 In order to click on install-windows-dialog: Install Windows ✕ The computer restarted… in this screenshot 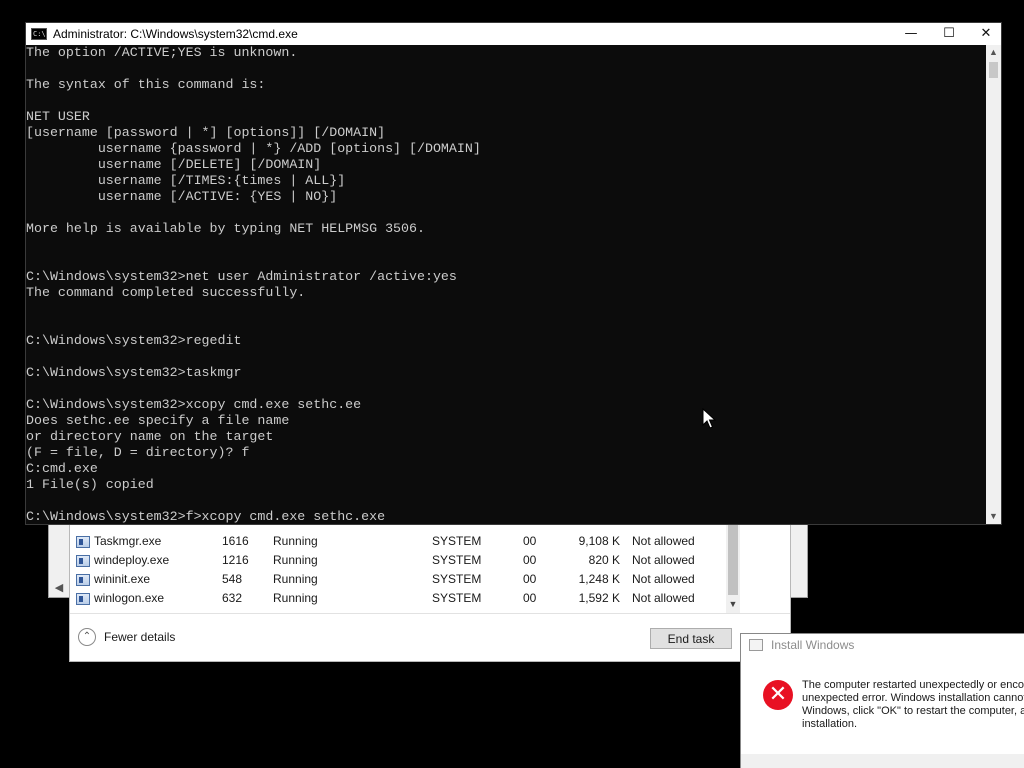, I will do `click(882, 700)`.